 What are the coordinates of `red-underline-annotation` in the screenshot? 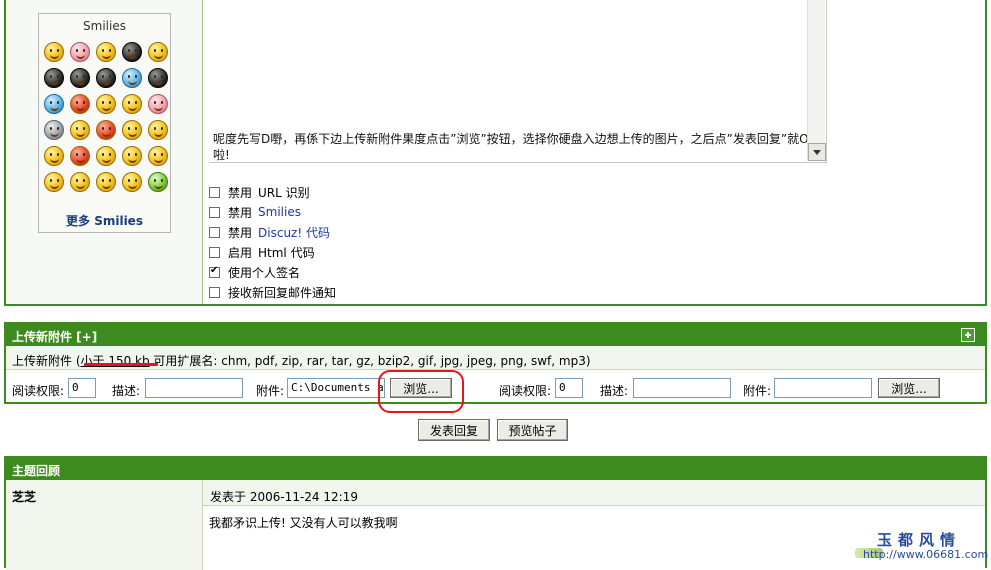 It's located at (121, 364).